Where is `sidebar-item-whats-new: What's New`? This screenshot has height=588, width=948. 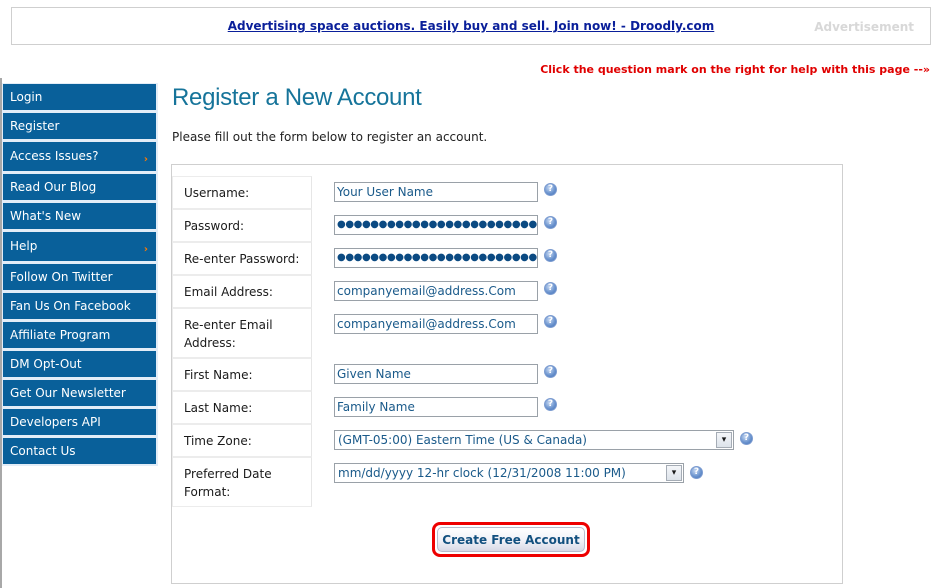 sidebar-item-whats-new: What's New is located at coordinates (79, 216).